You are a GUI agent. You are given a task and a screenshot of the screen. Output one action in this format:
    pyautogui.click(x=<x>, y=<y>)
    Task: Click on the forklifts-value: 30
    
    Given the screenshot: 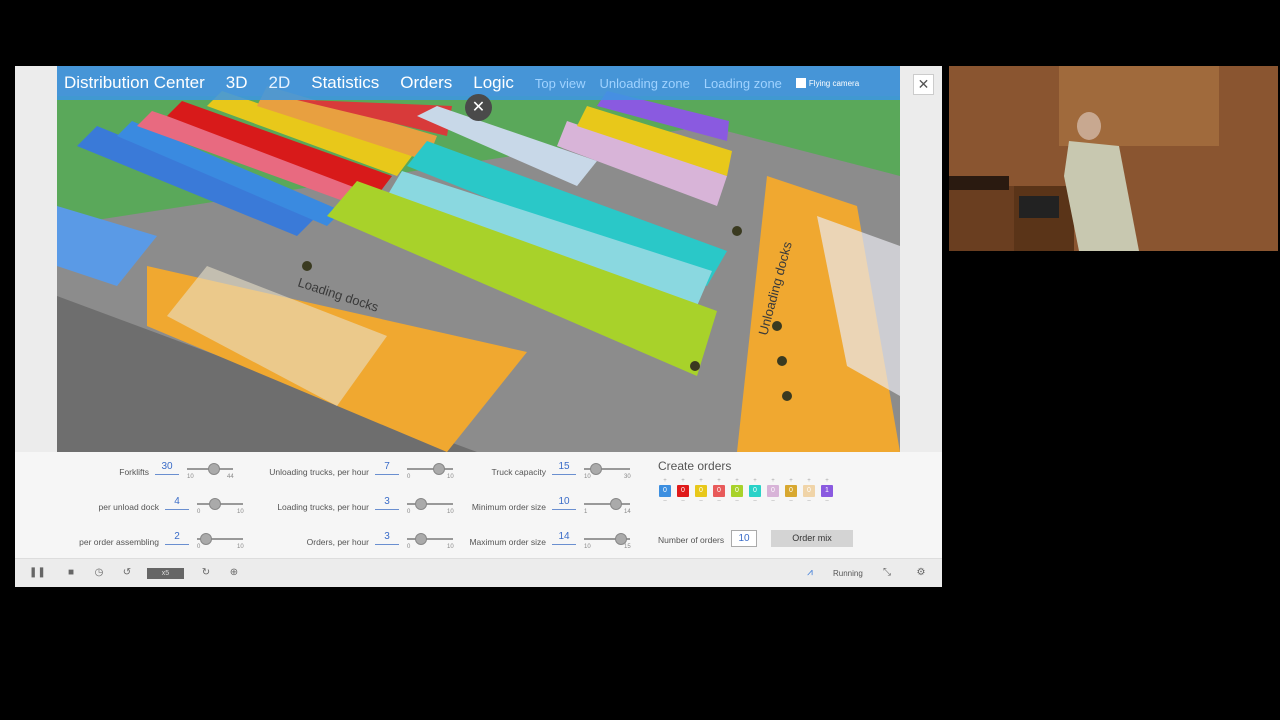 What is the action you would take?
    pyautogui.click(x=167, y=468)
    